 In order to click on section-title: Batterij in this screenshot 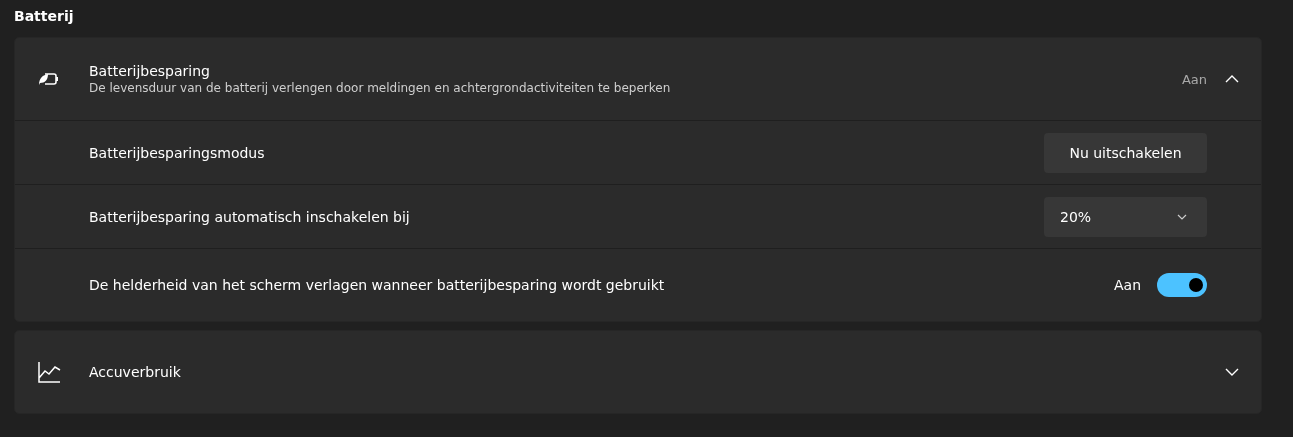, I will do `click(44, 16)`.